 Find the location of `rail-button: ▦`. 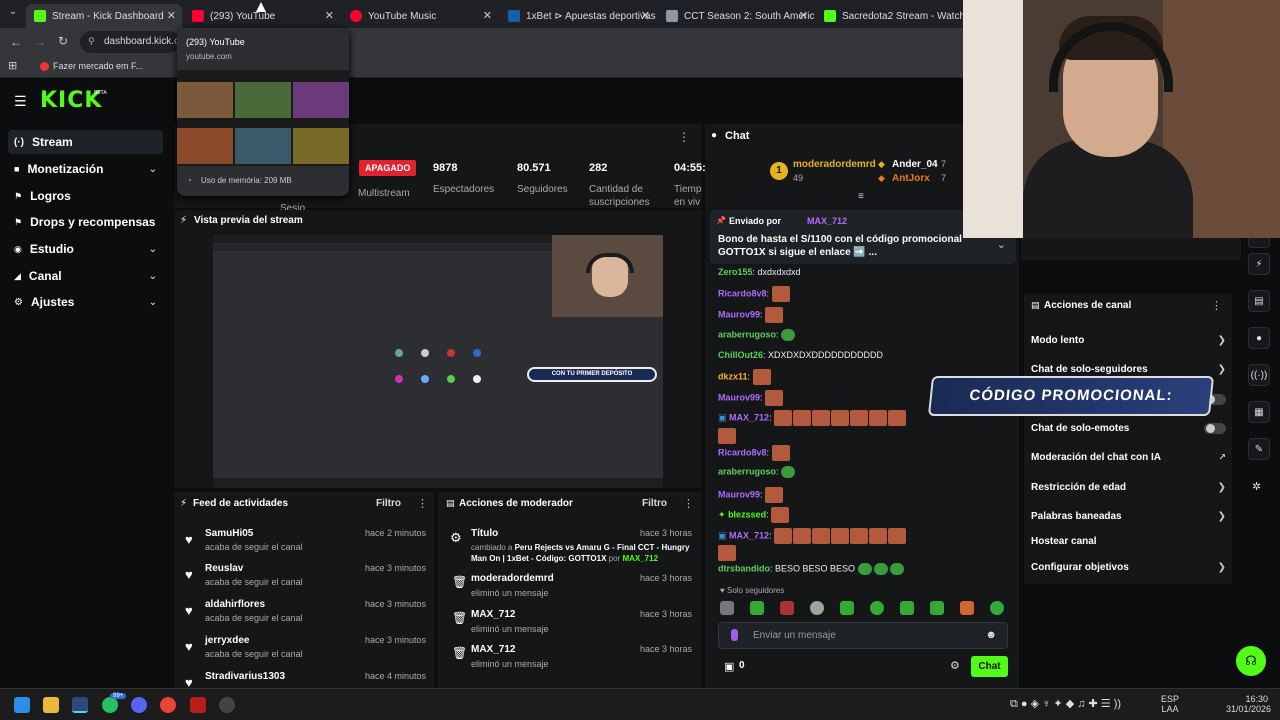

rail-button: ▦ is located at coordinates (1259, 412).